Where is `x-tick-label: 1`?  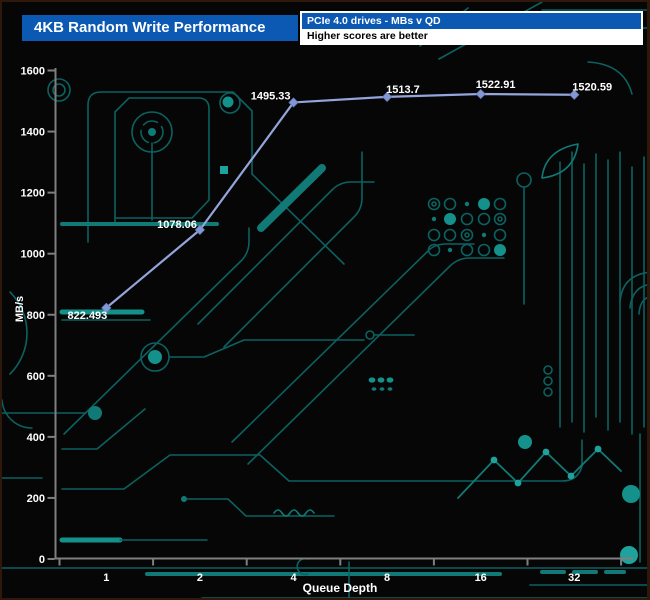 x-tick-label: 1 is located at coordinates (106, 578).